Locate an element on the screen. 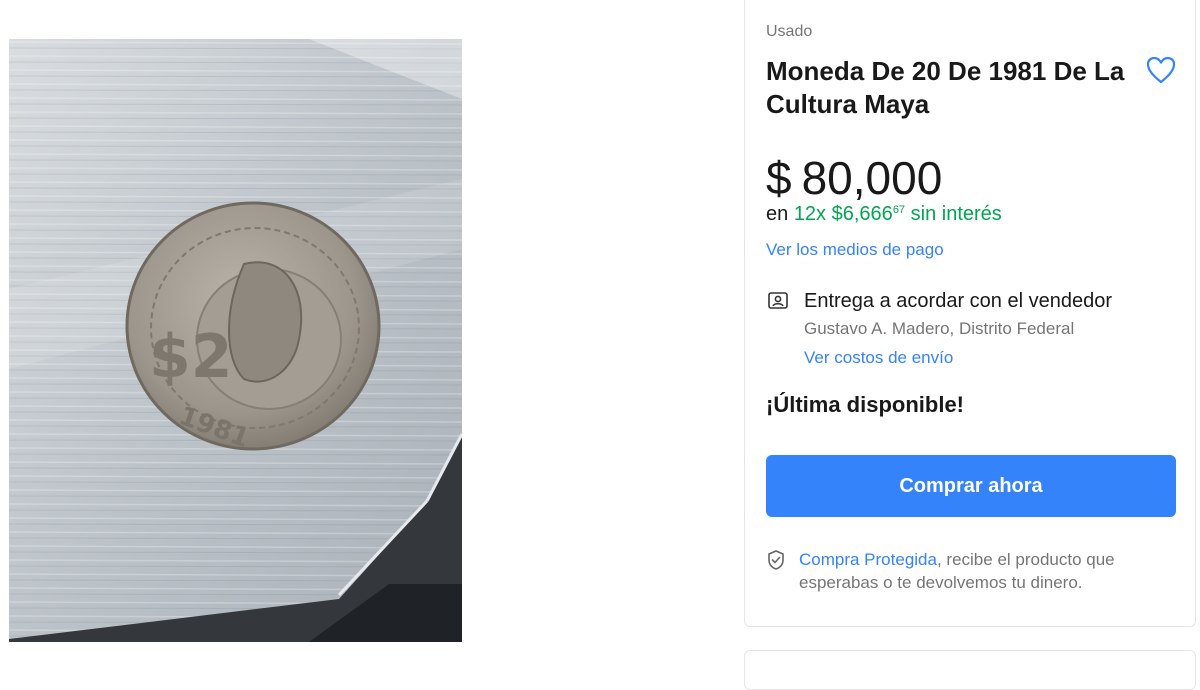 This screenshot has width=1200, height=690. product-title: Moneda De 20 De 1981 De La Cultura Maya is located at coordinates (945, 87).